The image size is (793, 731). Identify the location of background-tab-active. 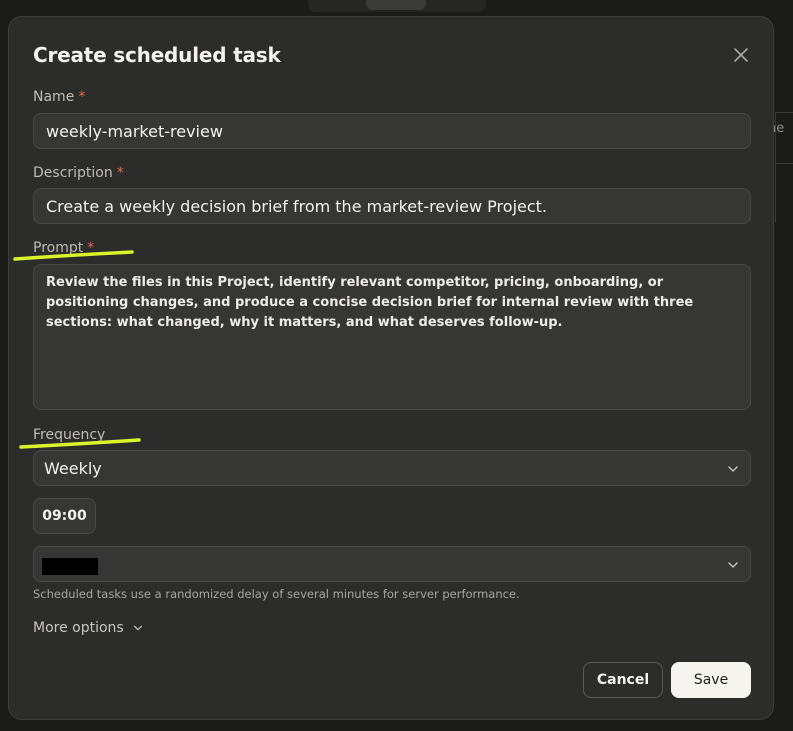
(396, 5).